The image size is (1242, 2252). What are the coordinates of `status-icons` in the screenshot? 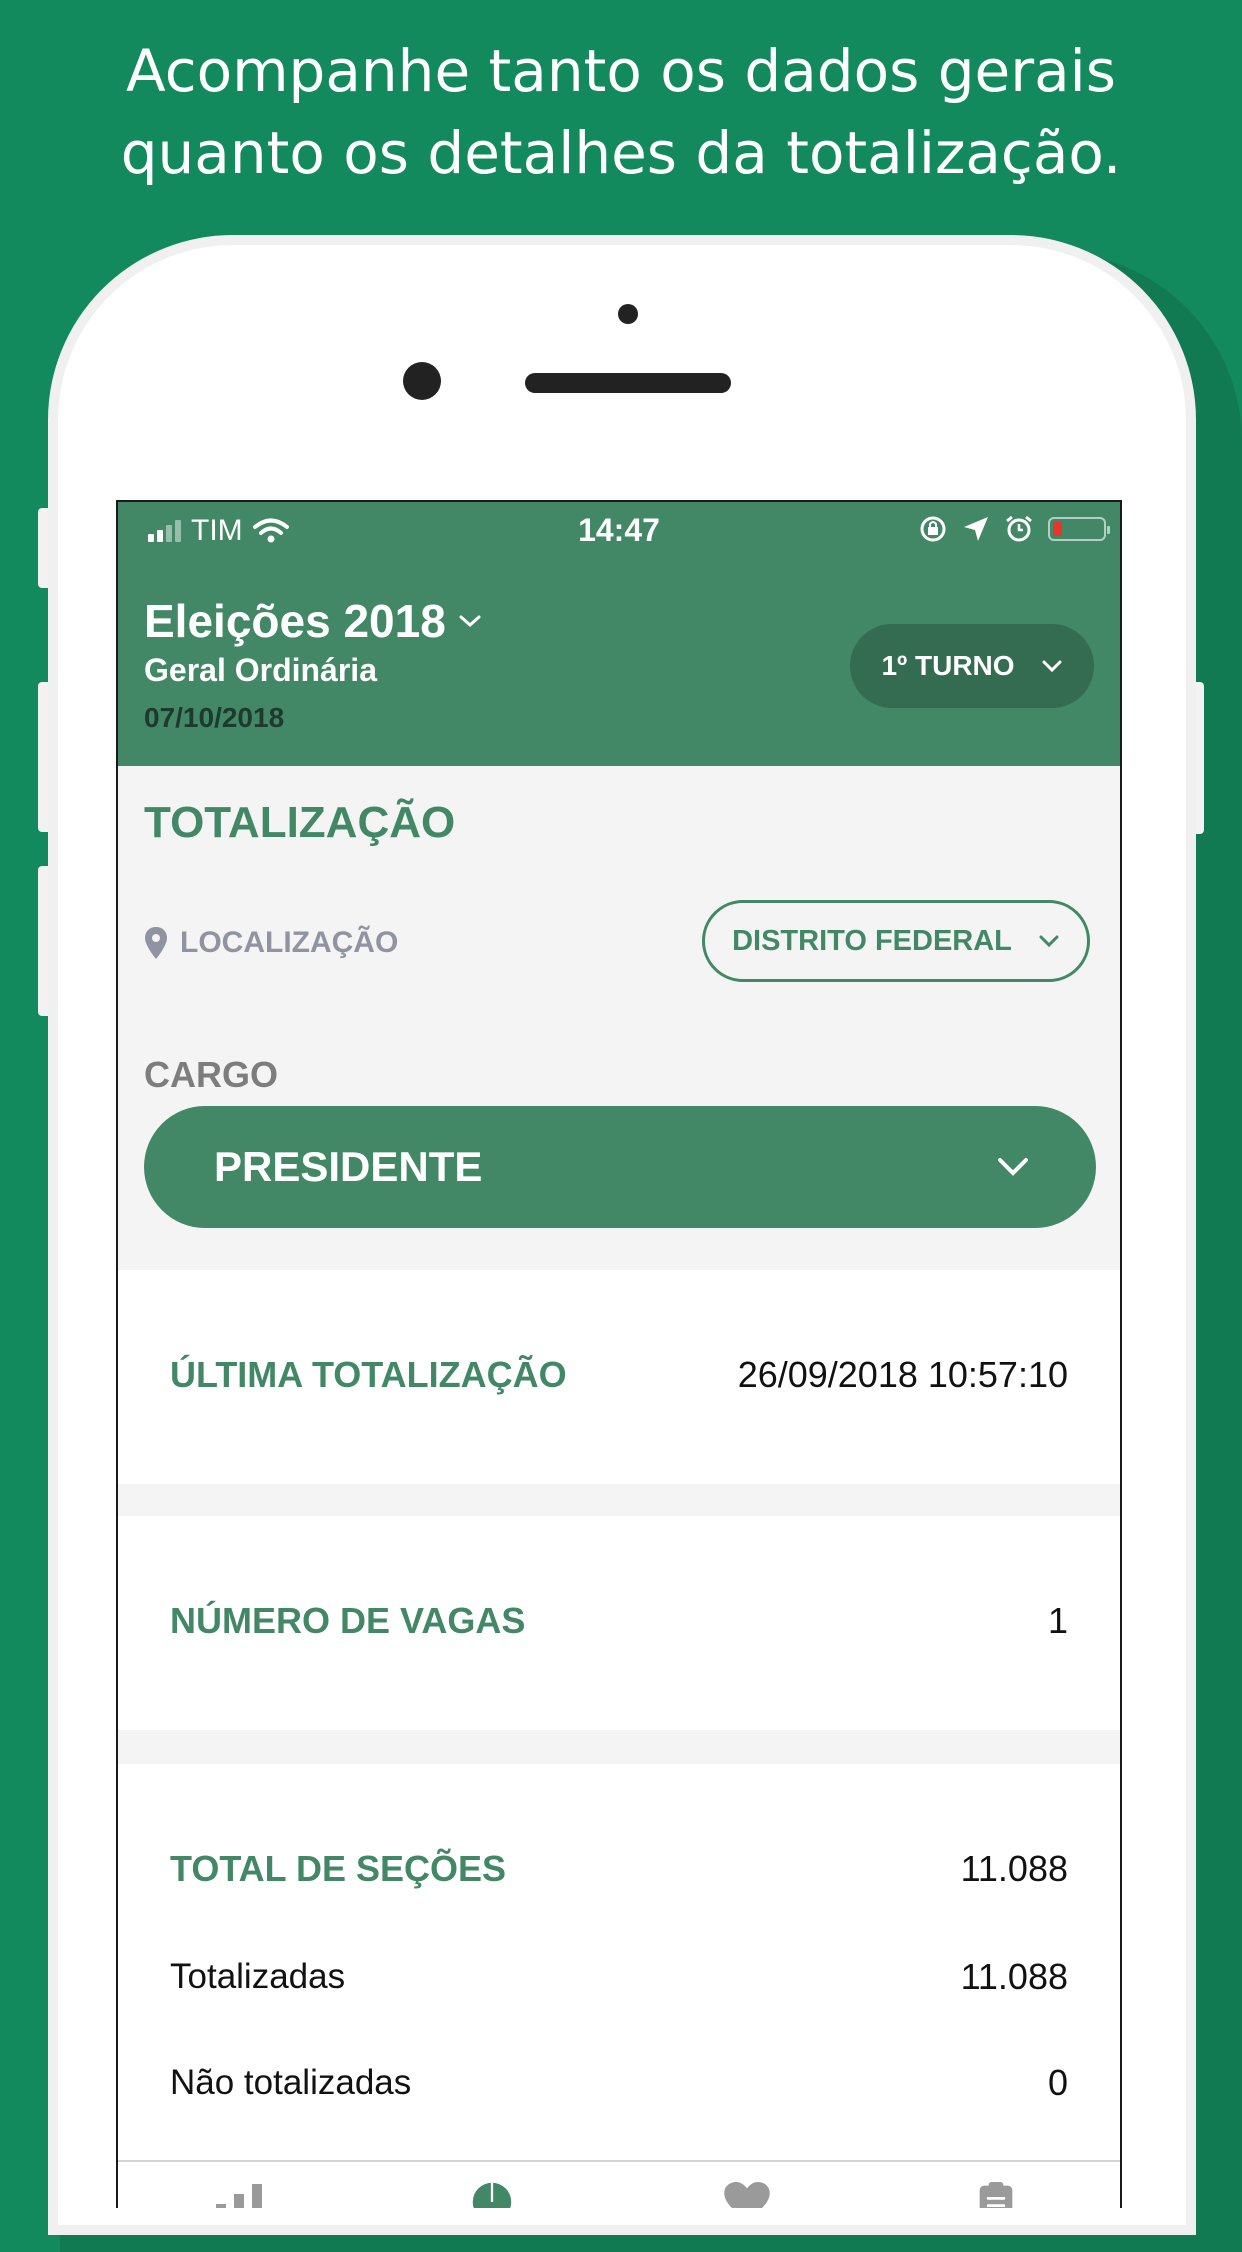 It's located at (1014, 529).